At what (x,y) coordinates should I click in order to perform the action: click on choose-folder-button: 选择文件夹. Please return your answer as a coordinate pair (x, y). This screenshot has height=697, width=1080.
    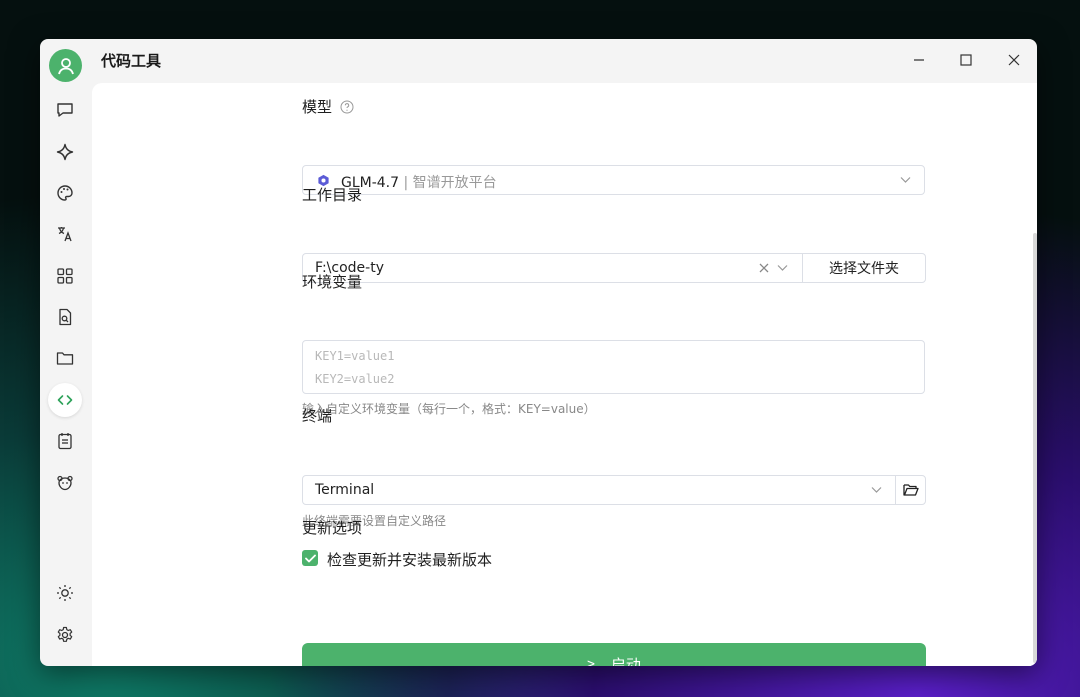
    Looking at the image, I should click on (864, 268).